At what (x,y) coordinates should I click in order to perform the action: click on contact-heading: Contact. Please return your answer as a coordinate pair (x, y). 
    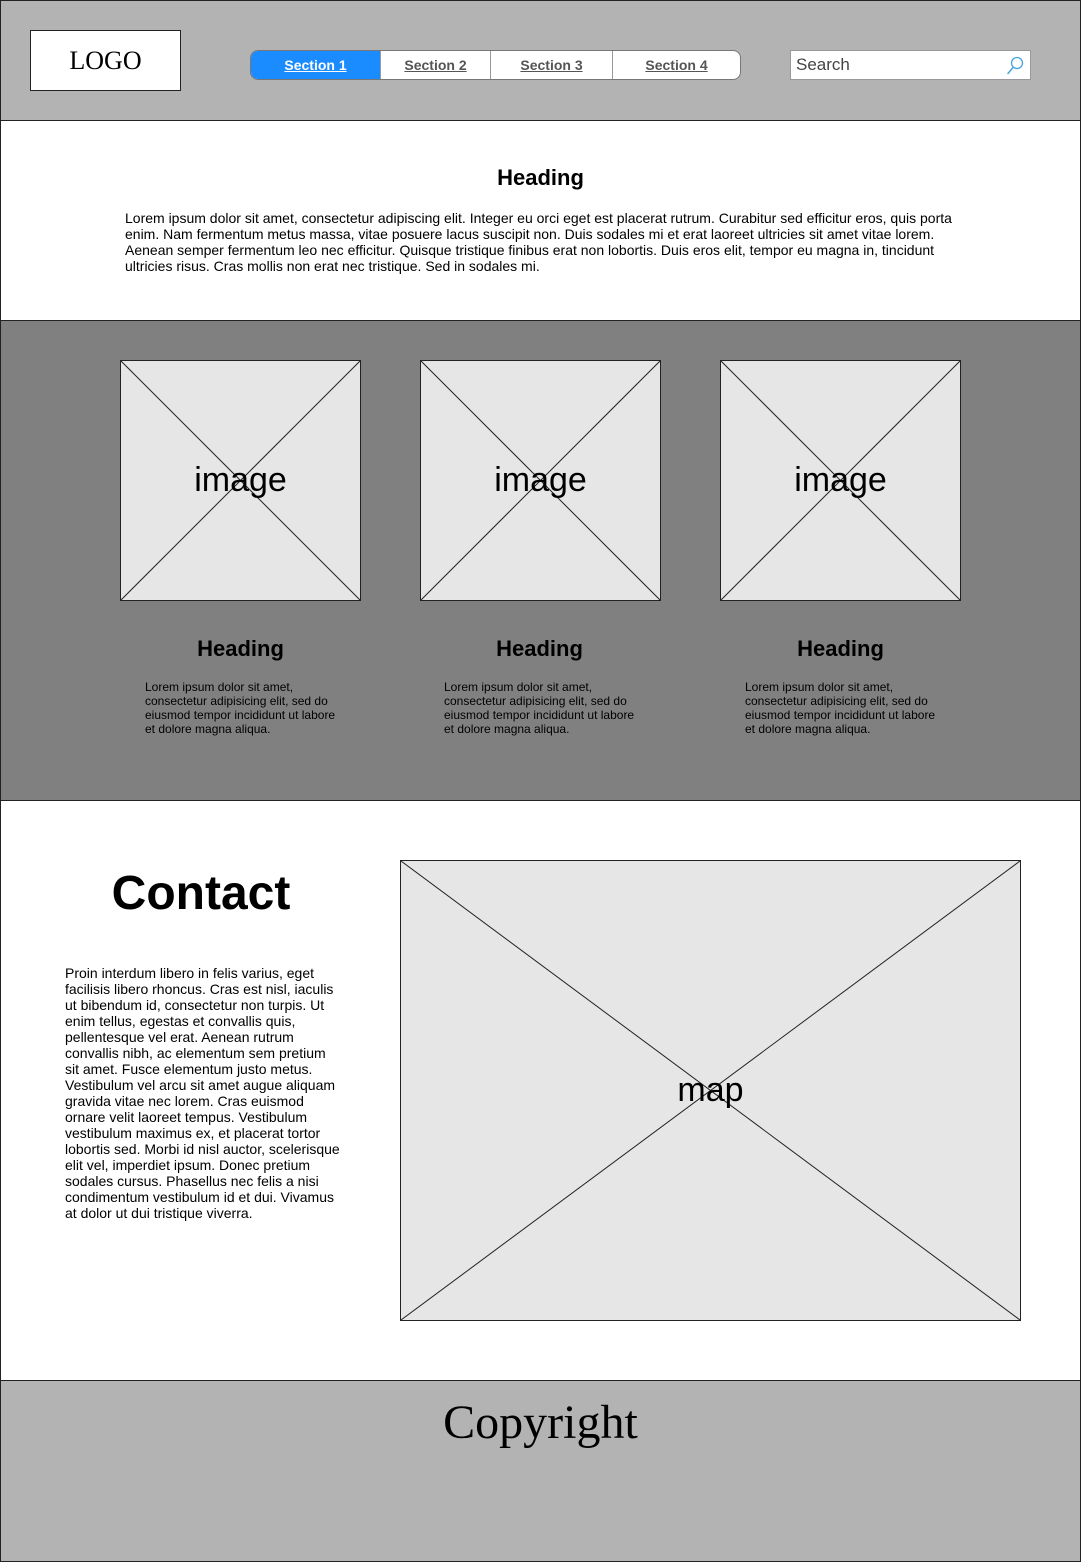
    Looking at the image, I should click on (201, 893).